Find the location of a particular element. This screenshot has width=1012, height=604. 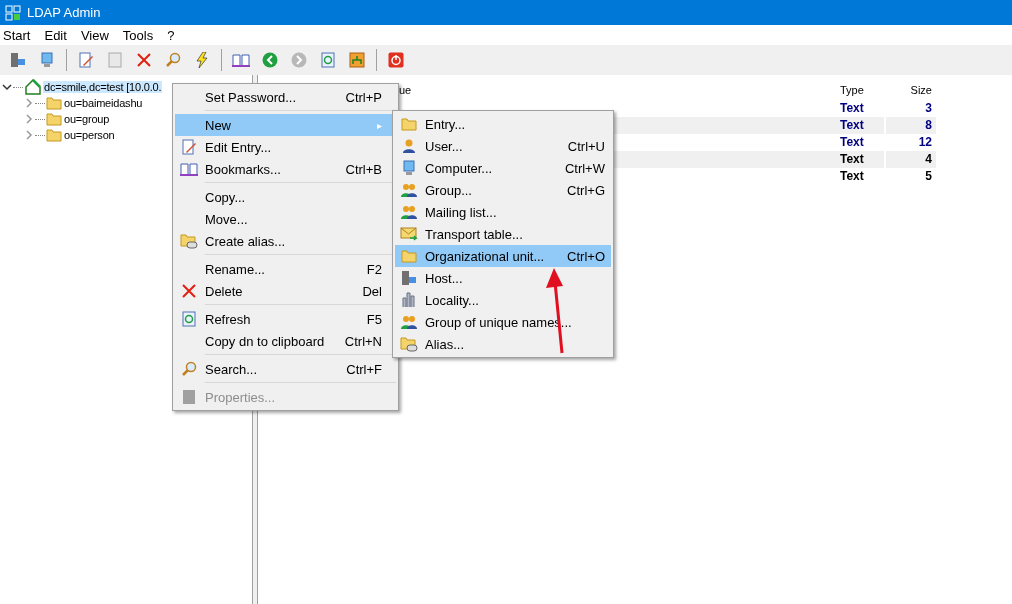

context-menu-item: Delete Del is located at coordinates (285, 291).